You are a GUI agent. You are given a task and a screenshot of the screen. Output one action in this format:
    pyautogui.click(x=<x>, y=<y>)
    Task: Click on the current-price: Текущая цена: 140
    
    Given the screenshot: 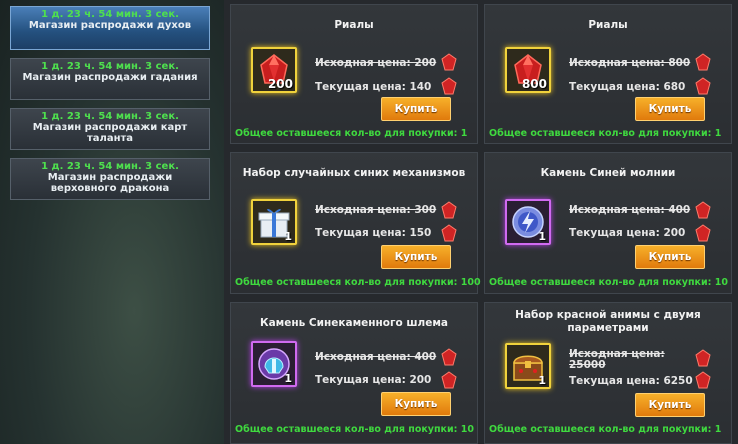 What is the action you would take?
    pyautogui.click(x=373, y=87)
    